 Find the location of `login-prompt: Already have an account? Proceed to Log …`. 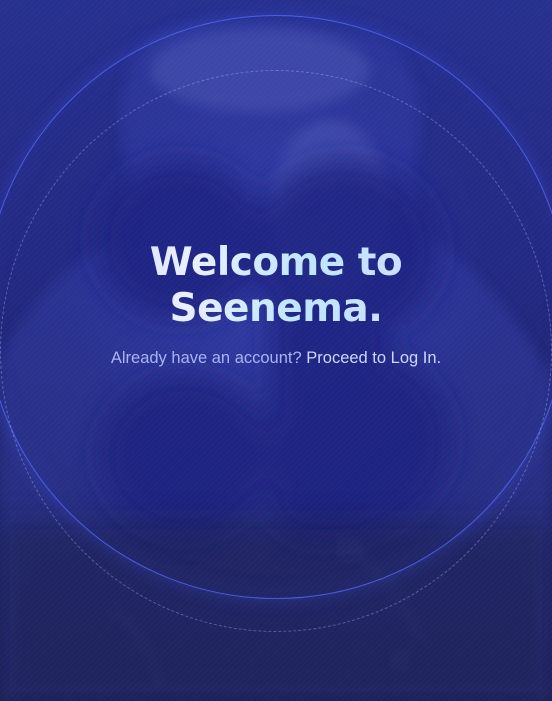

login-prompt: Already have an account? Proceed to Log … is located at coordinates (276, 358).